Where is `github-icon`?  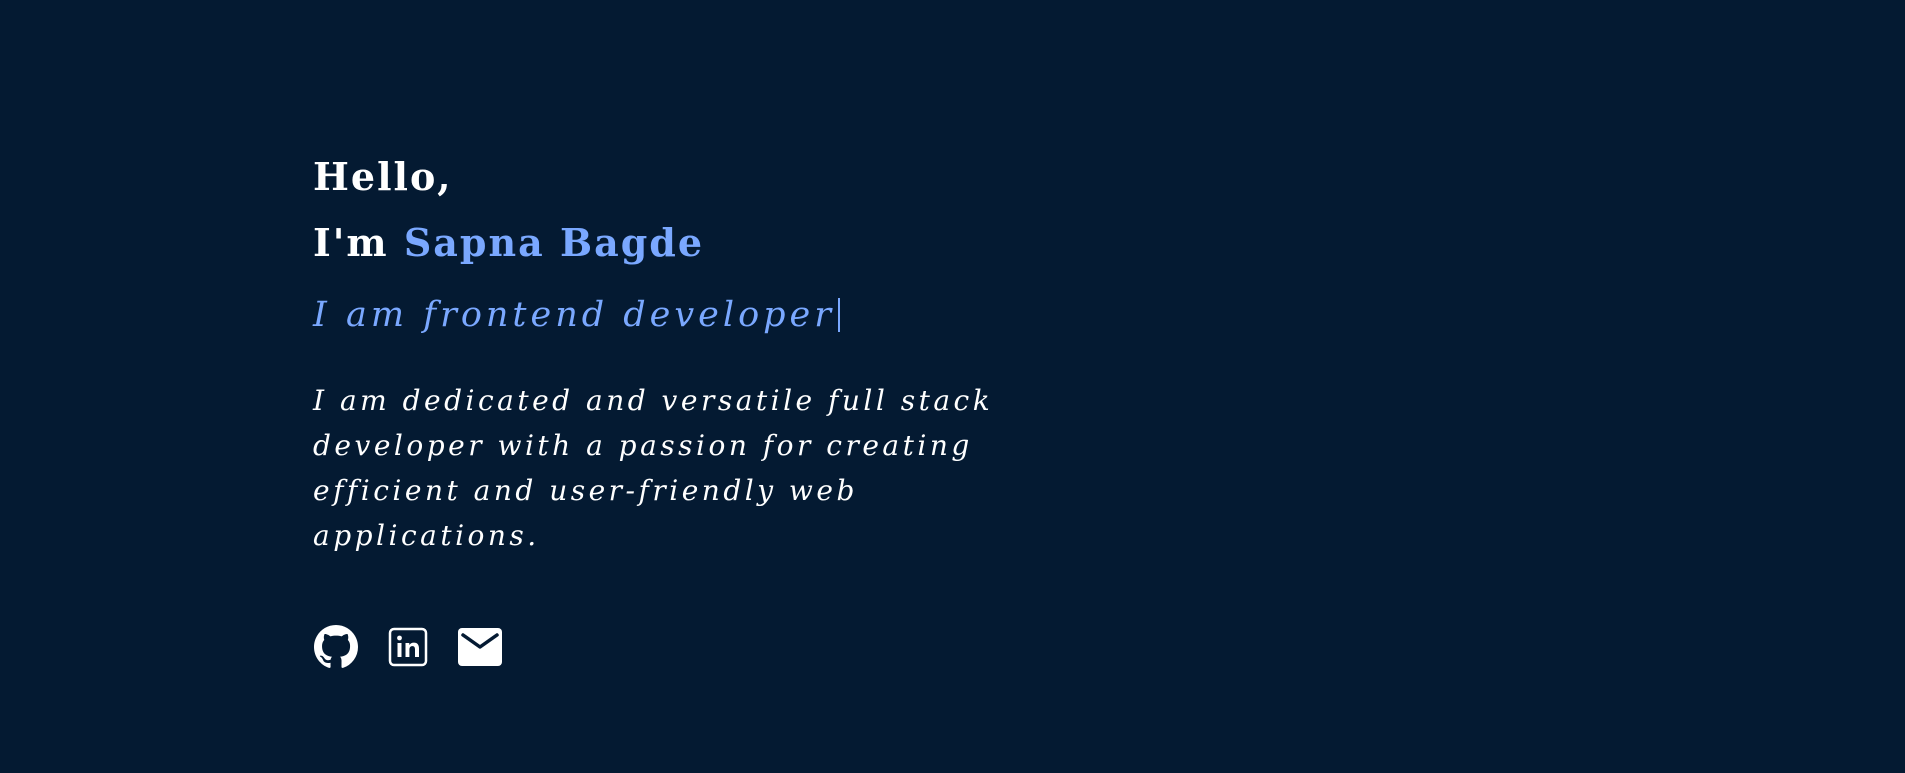 github-icon is located at coordinates (336, 646).